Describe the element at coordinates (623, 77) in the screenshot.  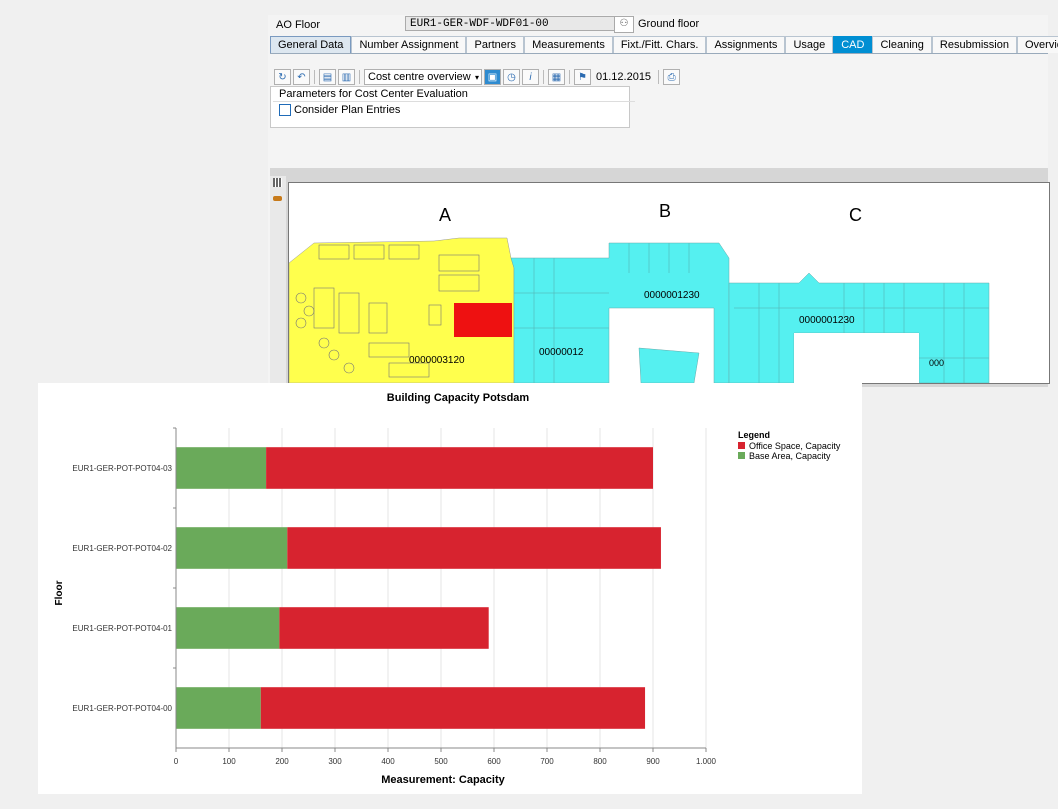
I see `key-date: 01.12.2015` at that location.